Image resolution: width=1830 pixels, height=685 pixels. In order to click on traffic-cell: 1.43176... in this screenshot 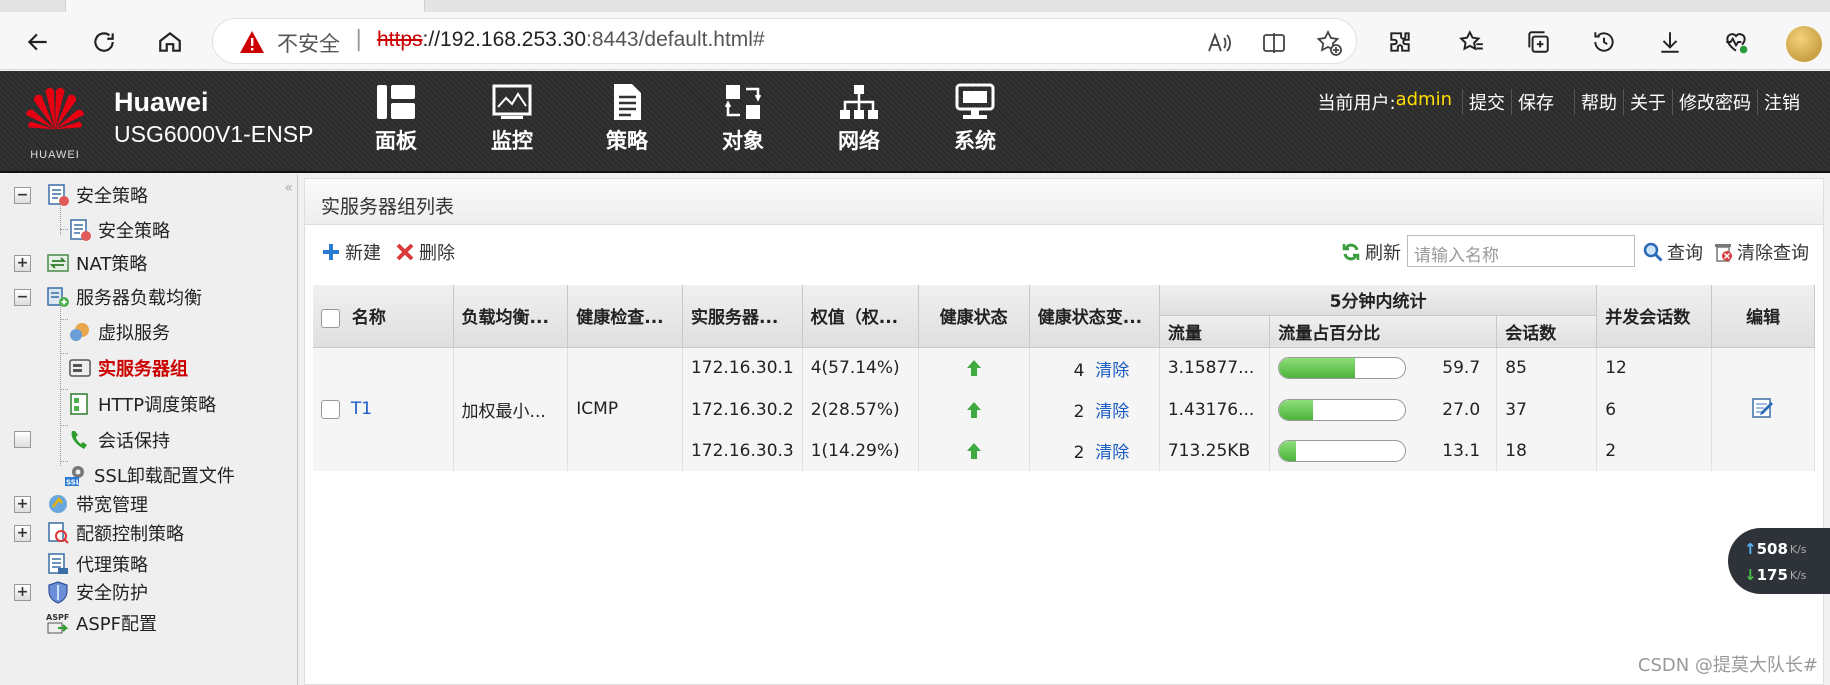, I will do `click(1215, 409)`.